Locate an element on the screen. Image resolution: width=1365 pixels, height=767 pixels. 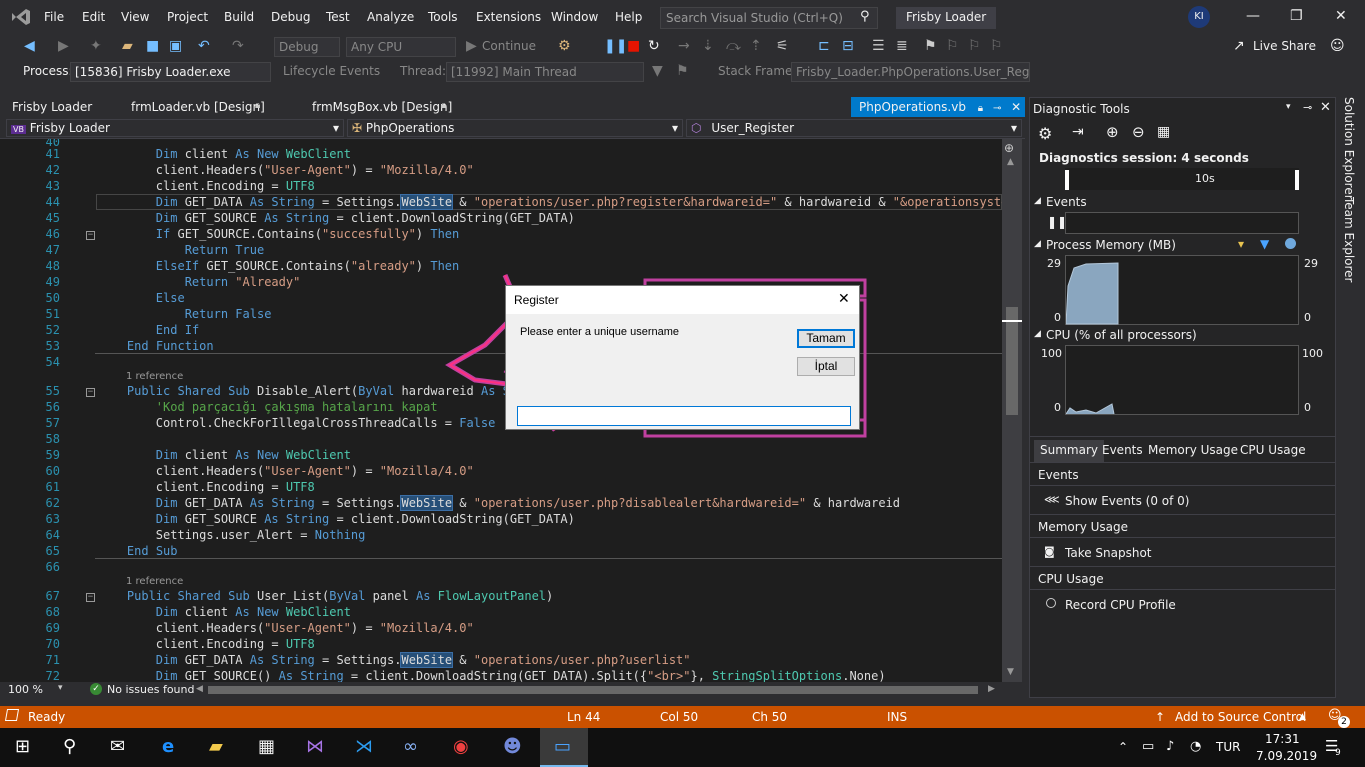
tab-summary: Summary is located at coordinates (1069, 451).